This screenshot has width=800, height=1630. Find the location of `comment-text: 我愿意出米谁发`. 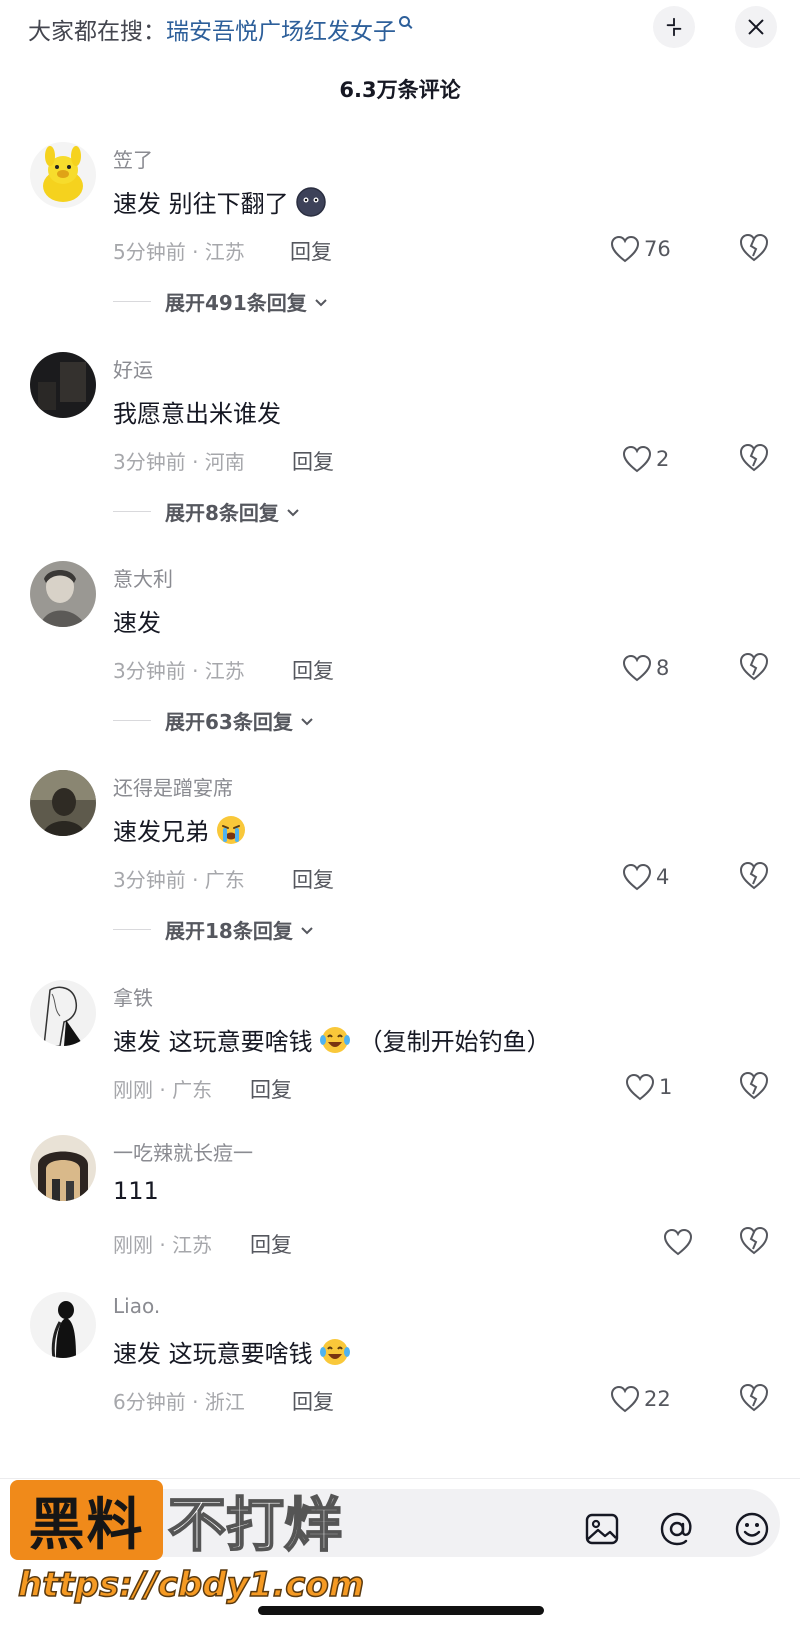

comment-text: 我愿意出米谁发 is located at coordinates (197, 411).